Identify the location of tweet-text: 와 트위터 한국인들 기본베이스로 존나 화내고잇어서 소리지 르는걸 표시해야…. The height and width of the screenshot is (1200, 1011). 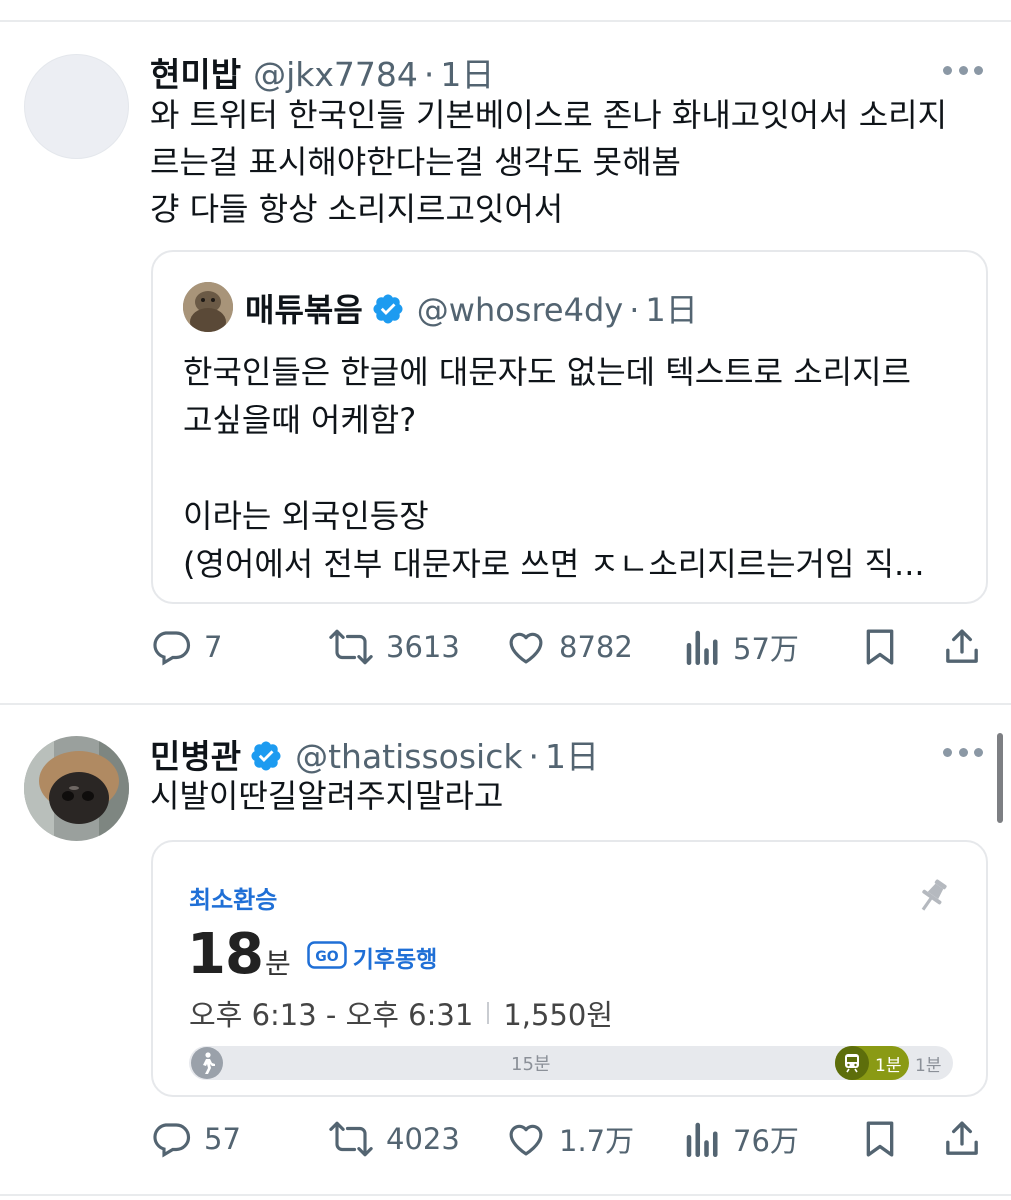
(572, 162).